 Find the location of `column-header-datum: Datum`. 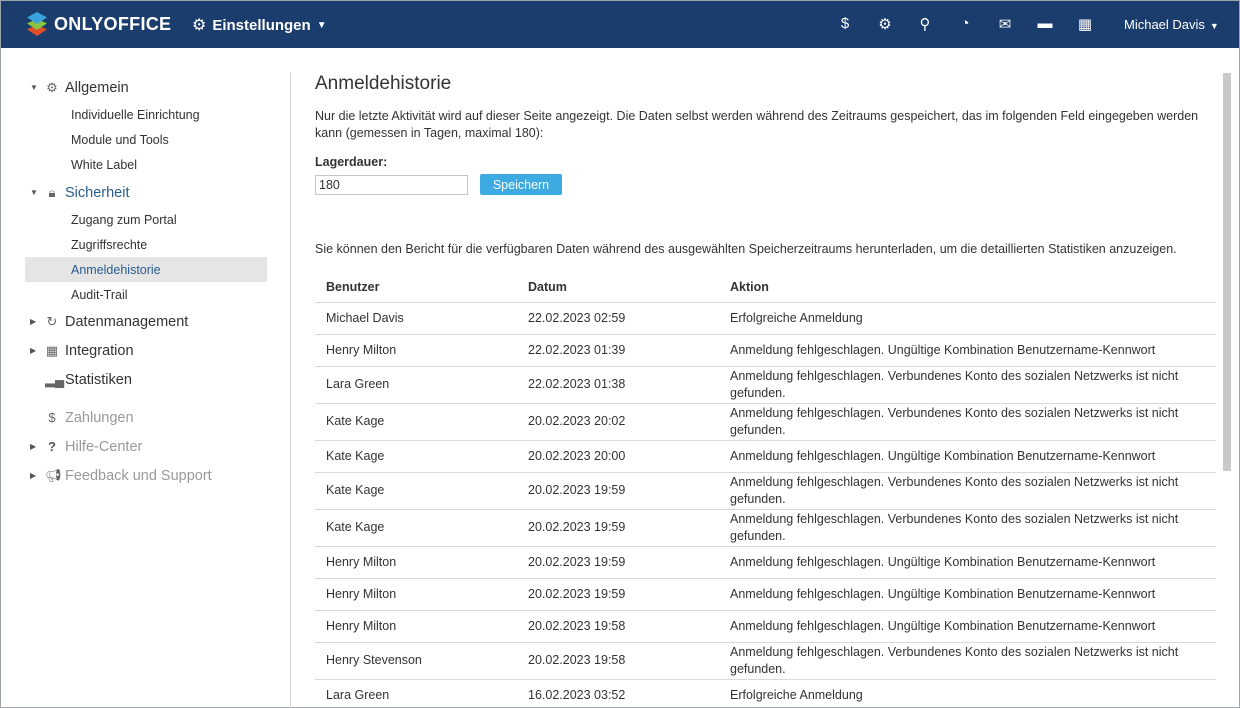

column-header-datum: Datum is located at coordinates (618, 288).